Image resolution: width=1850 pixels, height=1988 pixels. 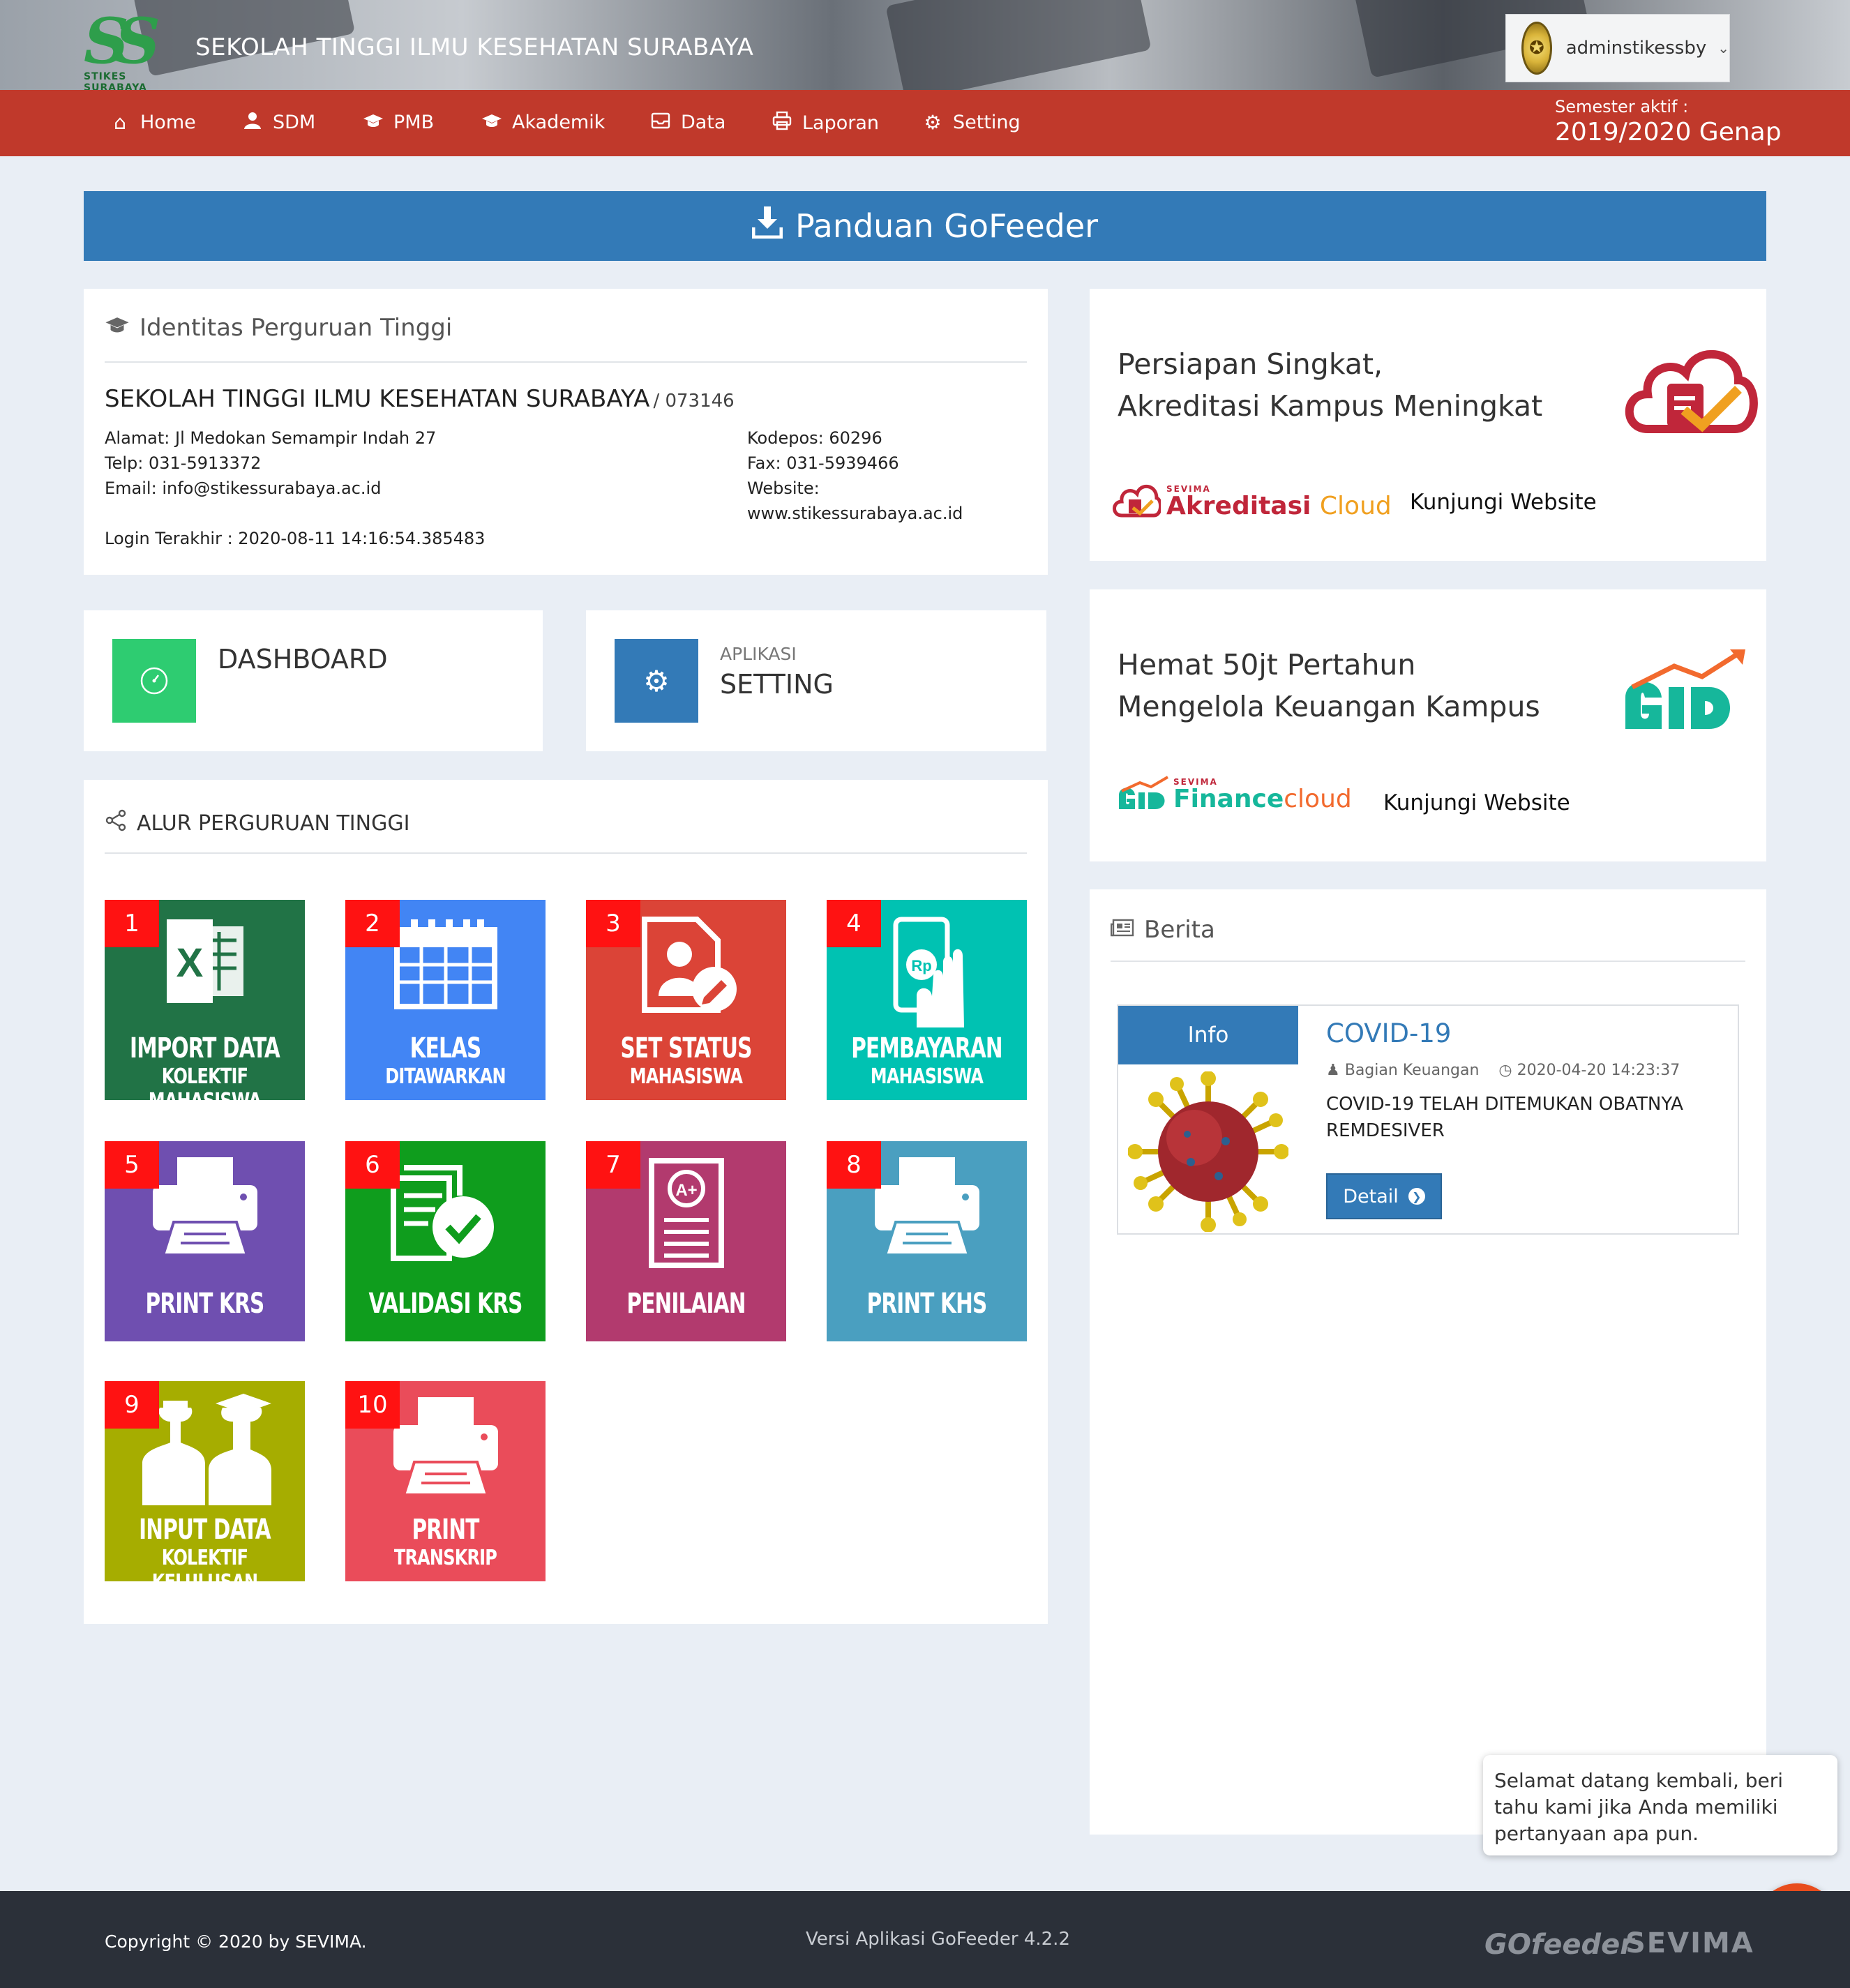 What do you see at coordinates (168, 122) in the screenshot?
I see `nav-home-label: Home` at bounding box center [168, 122].